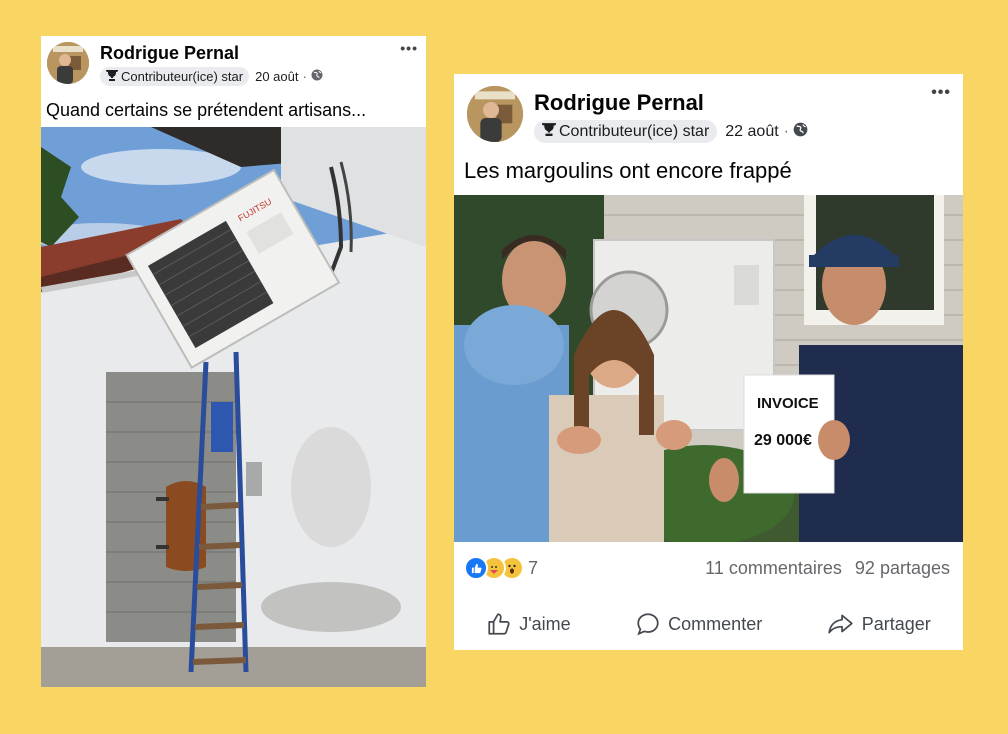 Image resolution: width=1008 pixels, height=734 pixels. I want to click on post-stats: 11 commentaires 92 partages, so click(827, 568).